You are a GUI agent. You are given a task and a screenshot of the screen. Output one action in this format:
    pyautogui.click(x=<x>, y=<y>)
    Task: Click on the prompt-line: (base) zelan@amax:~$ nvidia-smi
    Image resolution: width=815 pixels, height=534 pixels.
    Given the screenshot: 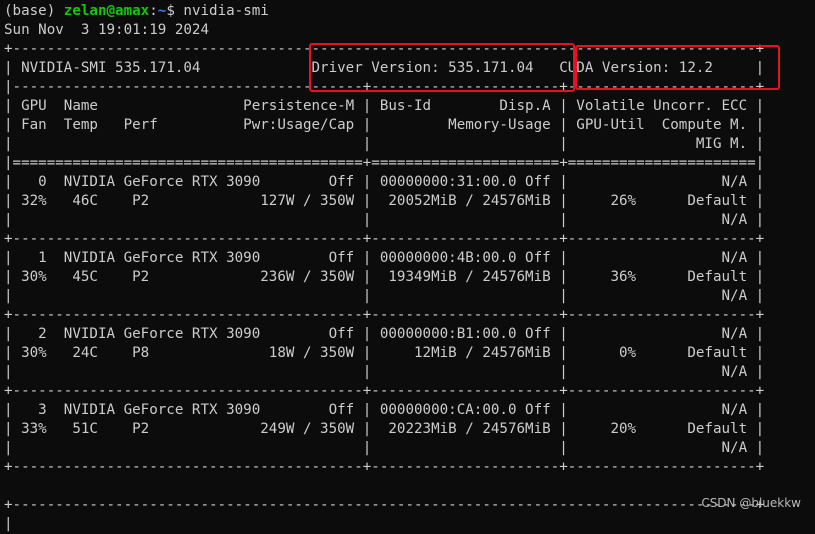 What is the action you would take?
    pyautogui.click(x=136, y=11)
    